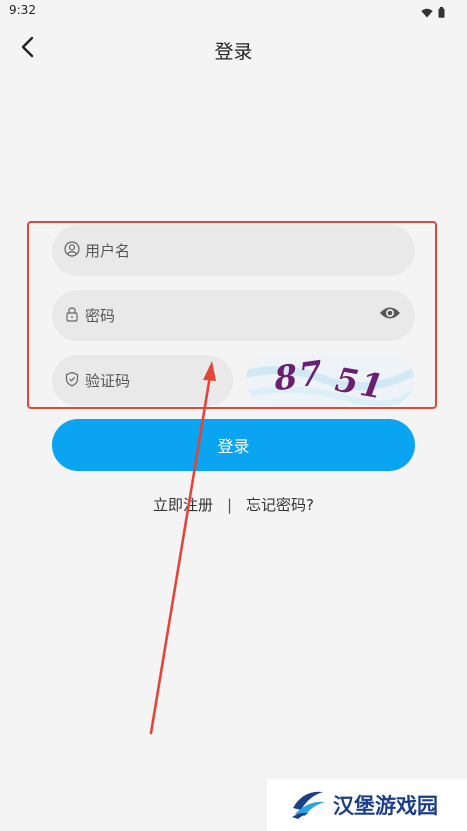  I want to click on auth-links: 立即注册 | 忘记密码?, so click(233, 504).